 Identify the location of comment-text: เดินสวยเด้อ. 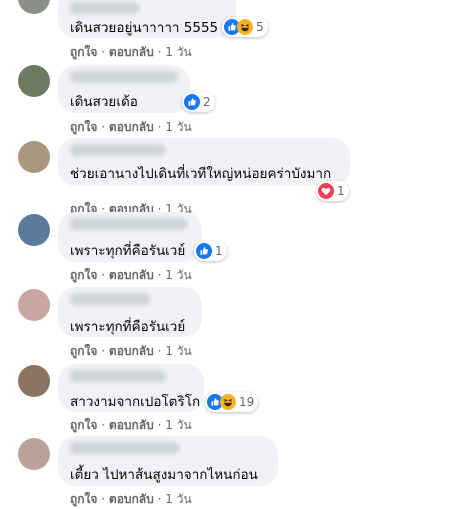
(104, 102).